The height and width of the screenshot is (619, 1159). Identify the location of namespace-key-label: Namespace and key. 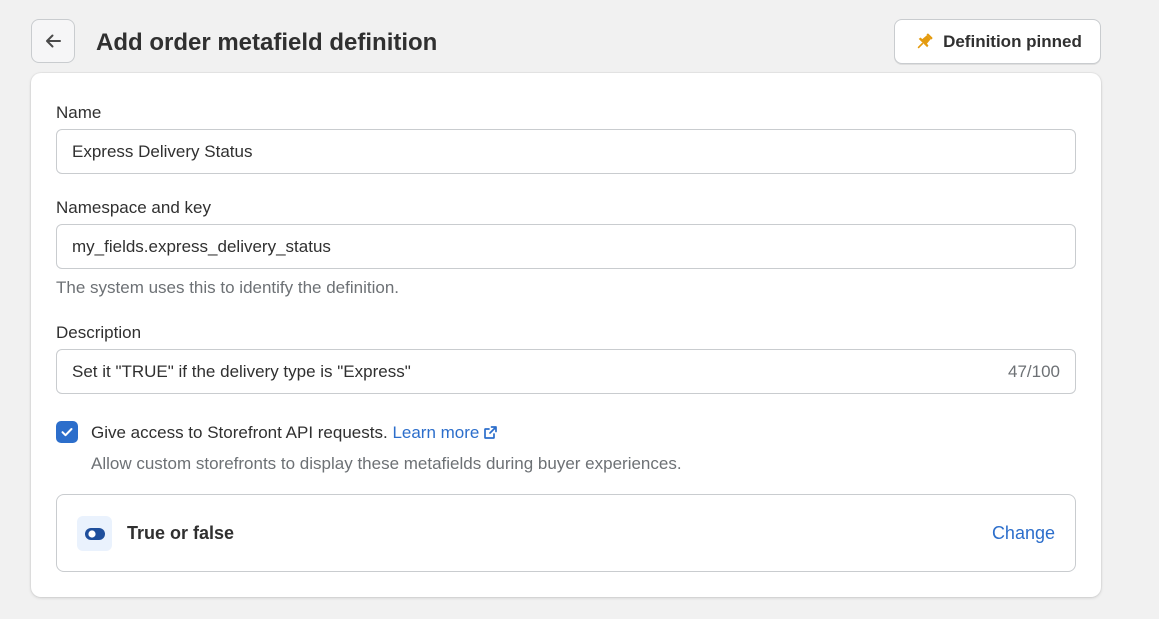
(133, 207).